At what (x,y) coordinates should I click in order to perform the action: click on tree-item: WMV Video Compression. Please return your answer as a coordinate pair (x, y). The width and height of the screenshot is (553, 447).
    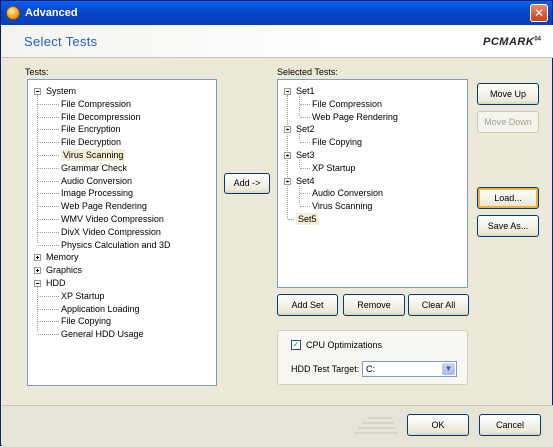
    Looking at the image, I should click on (112, 219).